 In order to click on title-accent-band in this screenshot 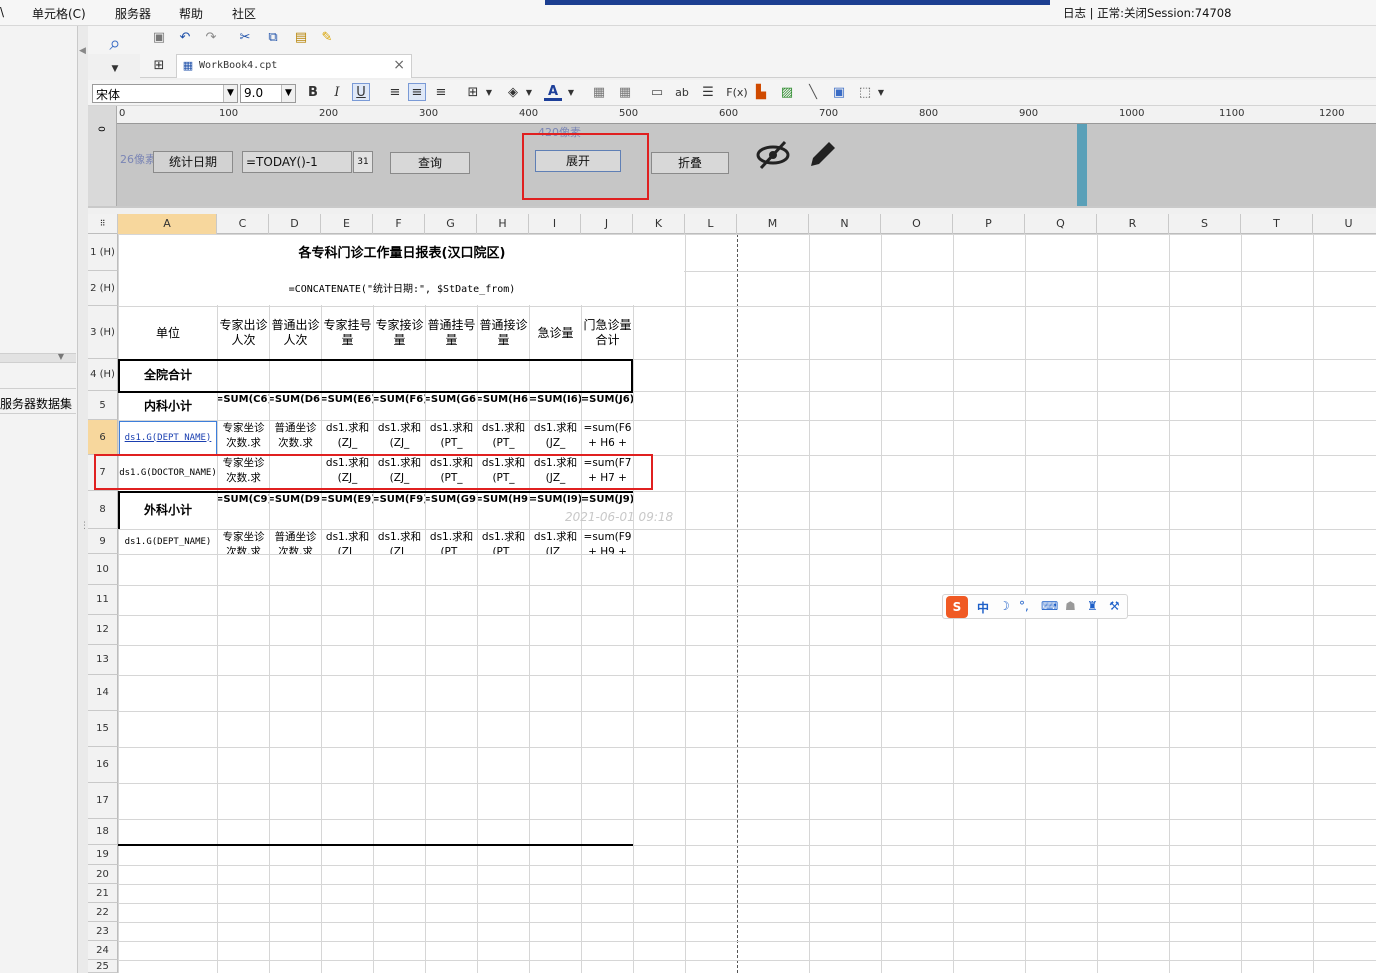, I will do `click(797, 2)`.